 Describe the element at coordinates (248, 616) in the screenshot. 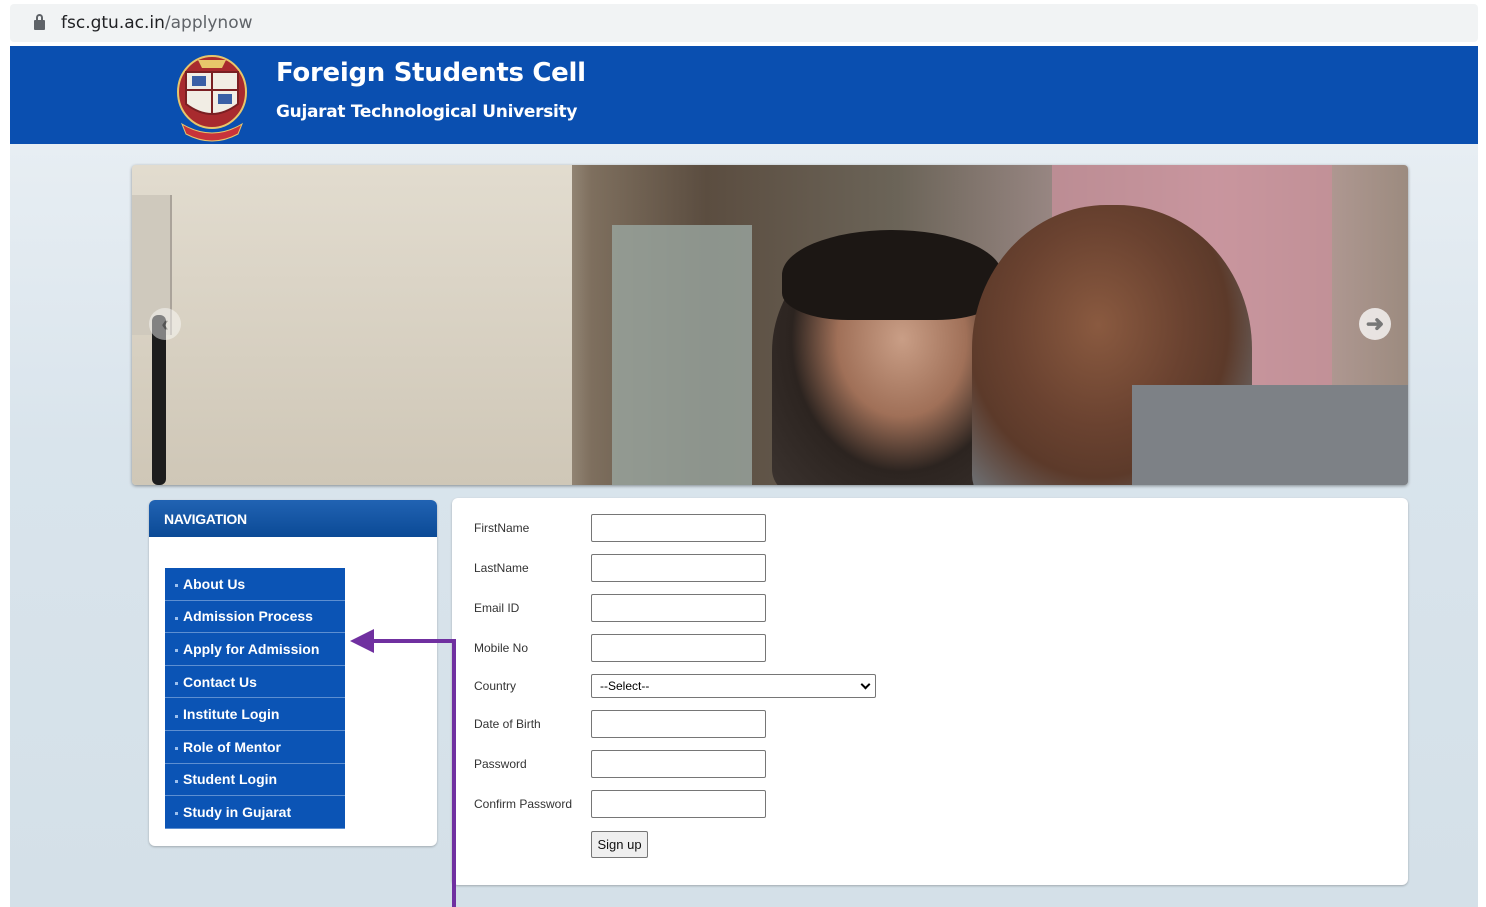

I see `nav-item-label: Admission Process` at that location.